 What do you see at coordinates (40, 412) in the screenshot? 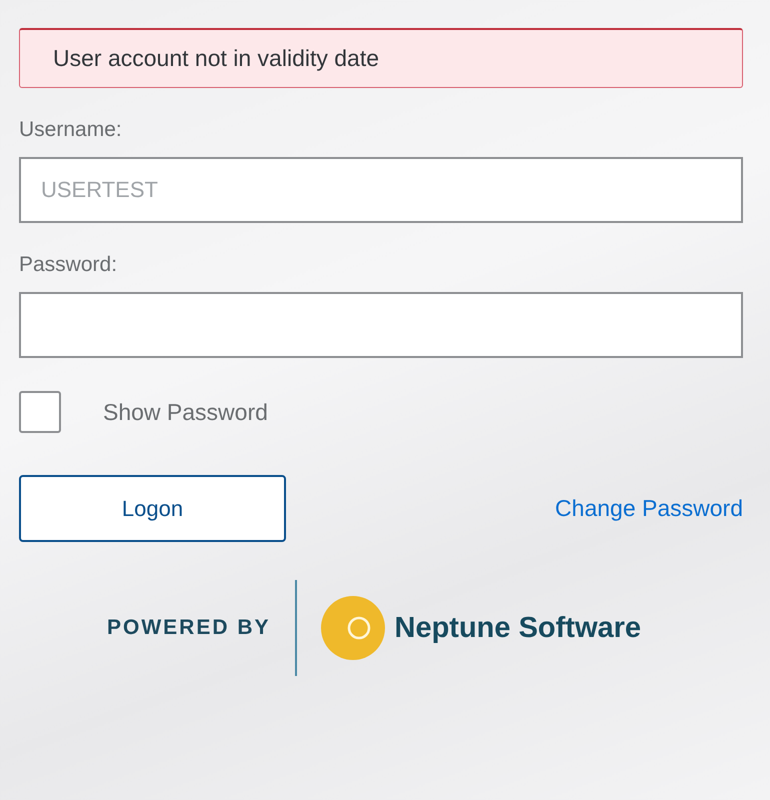
I see `checkbox` at bounding box center [40, 412].